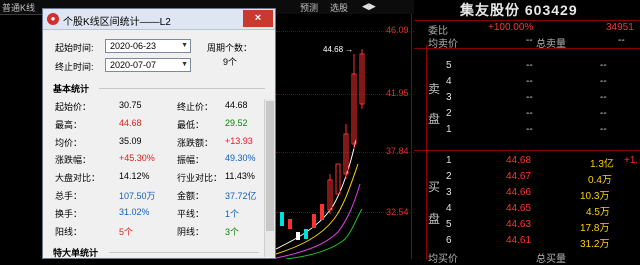 The width and height of the screenshot is (640, 265). Describe the element at coordinates (621, 40) in the screenshot. I see `total-sell-value: --` at that location.